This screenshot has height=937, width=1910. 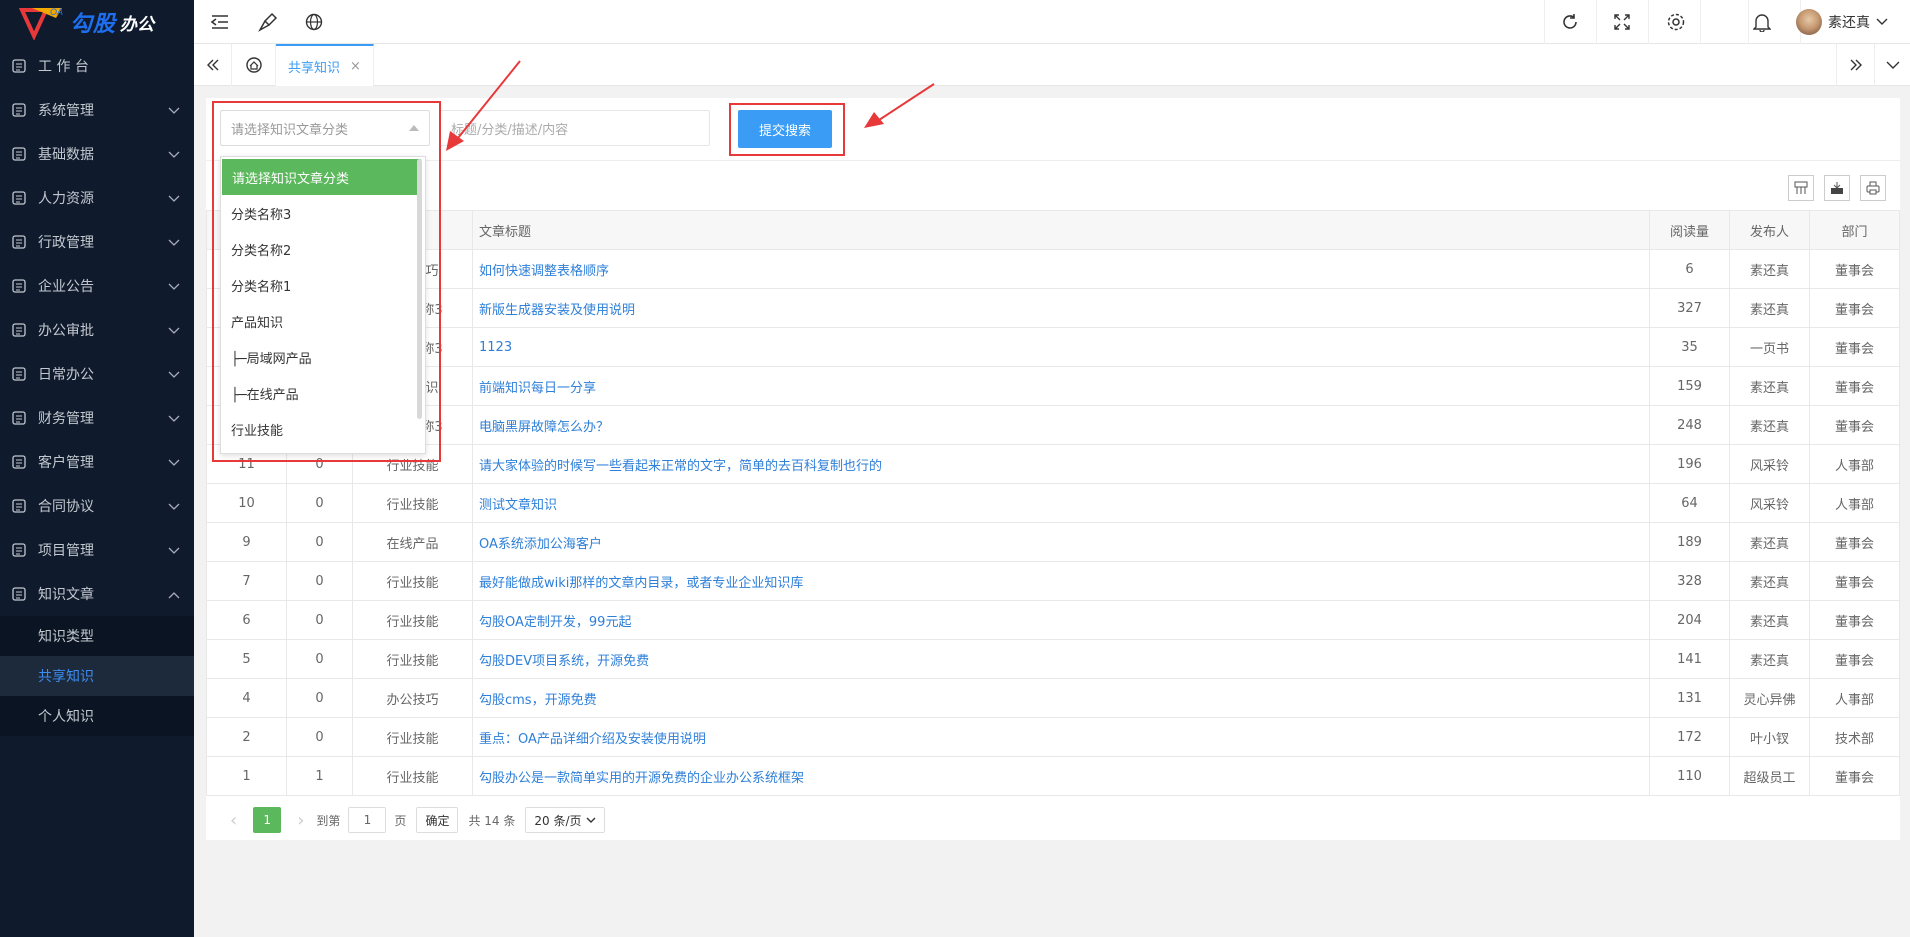 I want to click on cell-title-link: 勾股办公是一款简单实用的开源免费的企业办公系统框架, so click(x=1061, y=776).